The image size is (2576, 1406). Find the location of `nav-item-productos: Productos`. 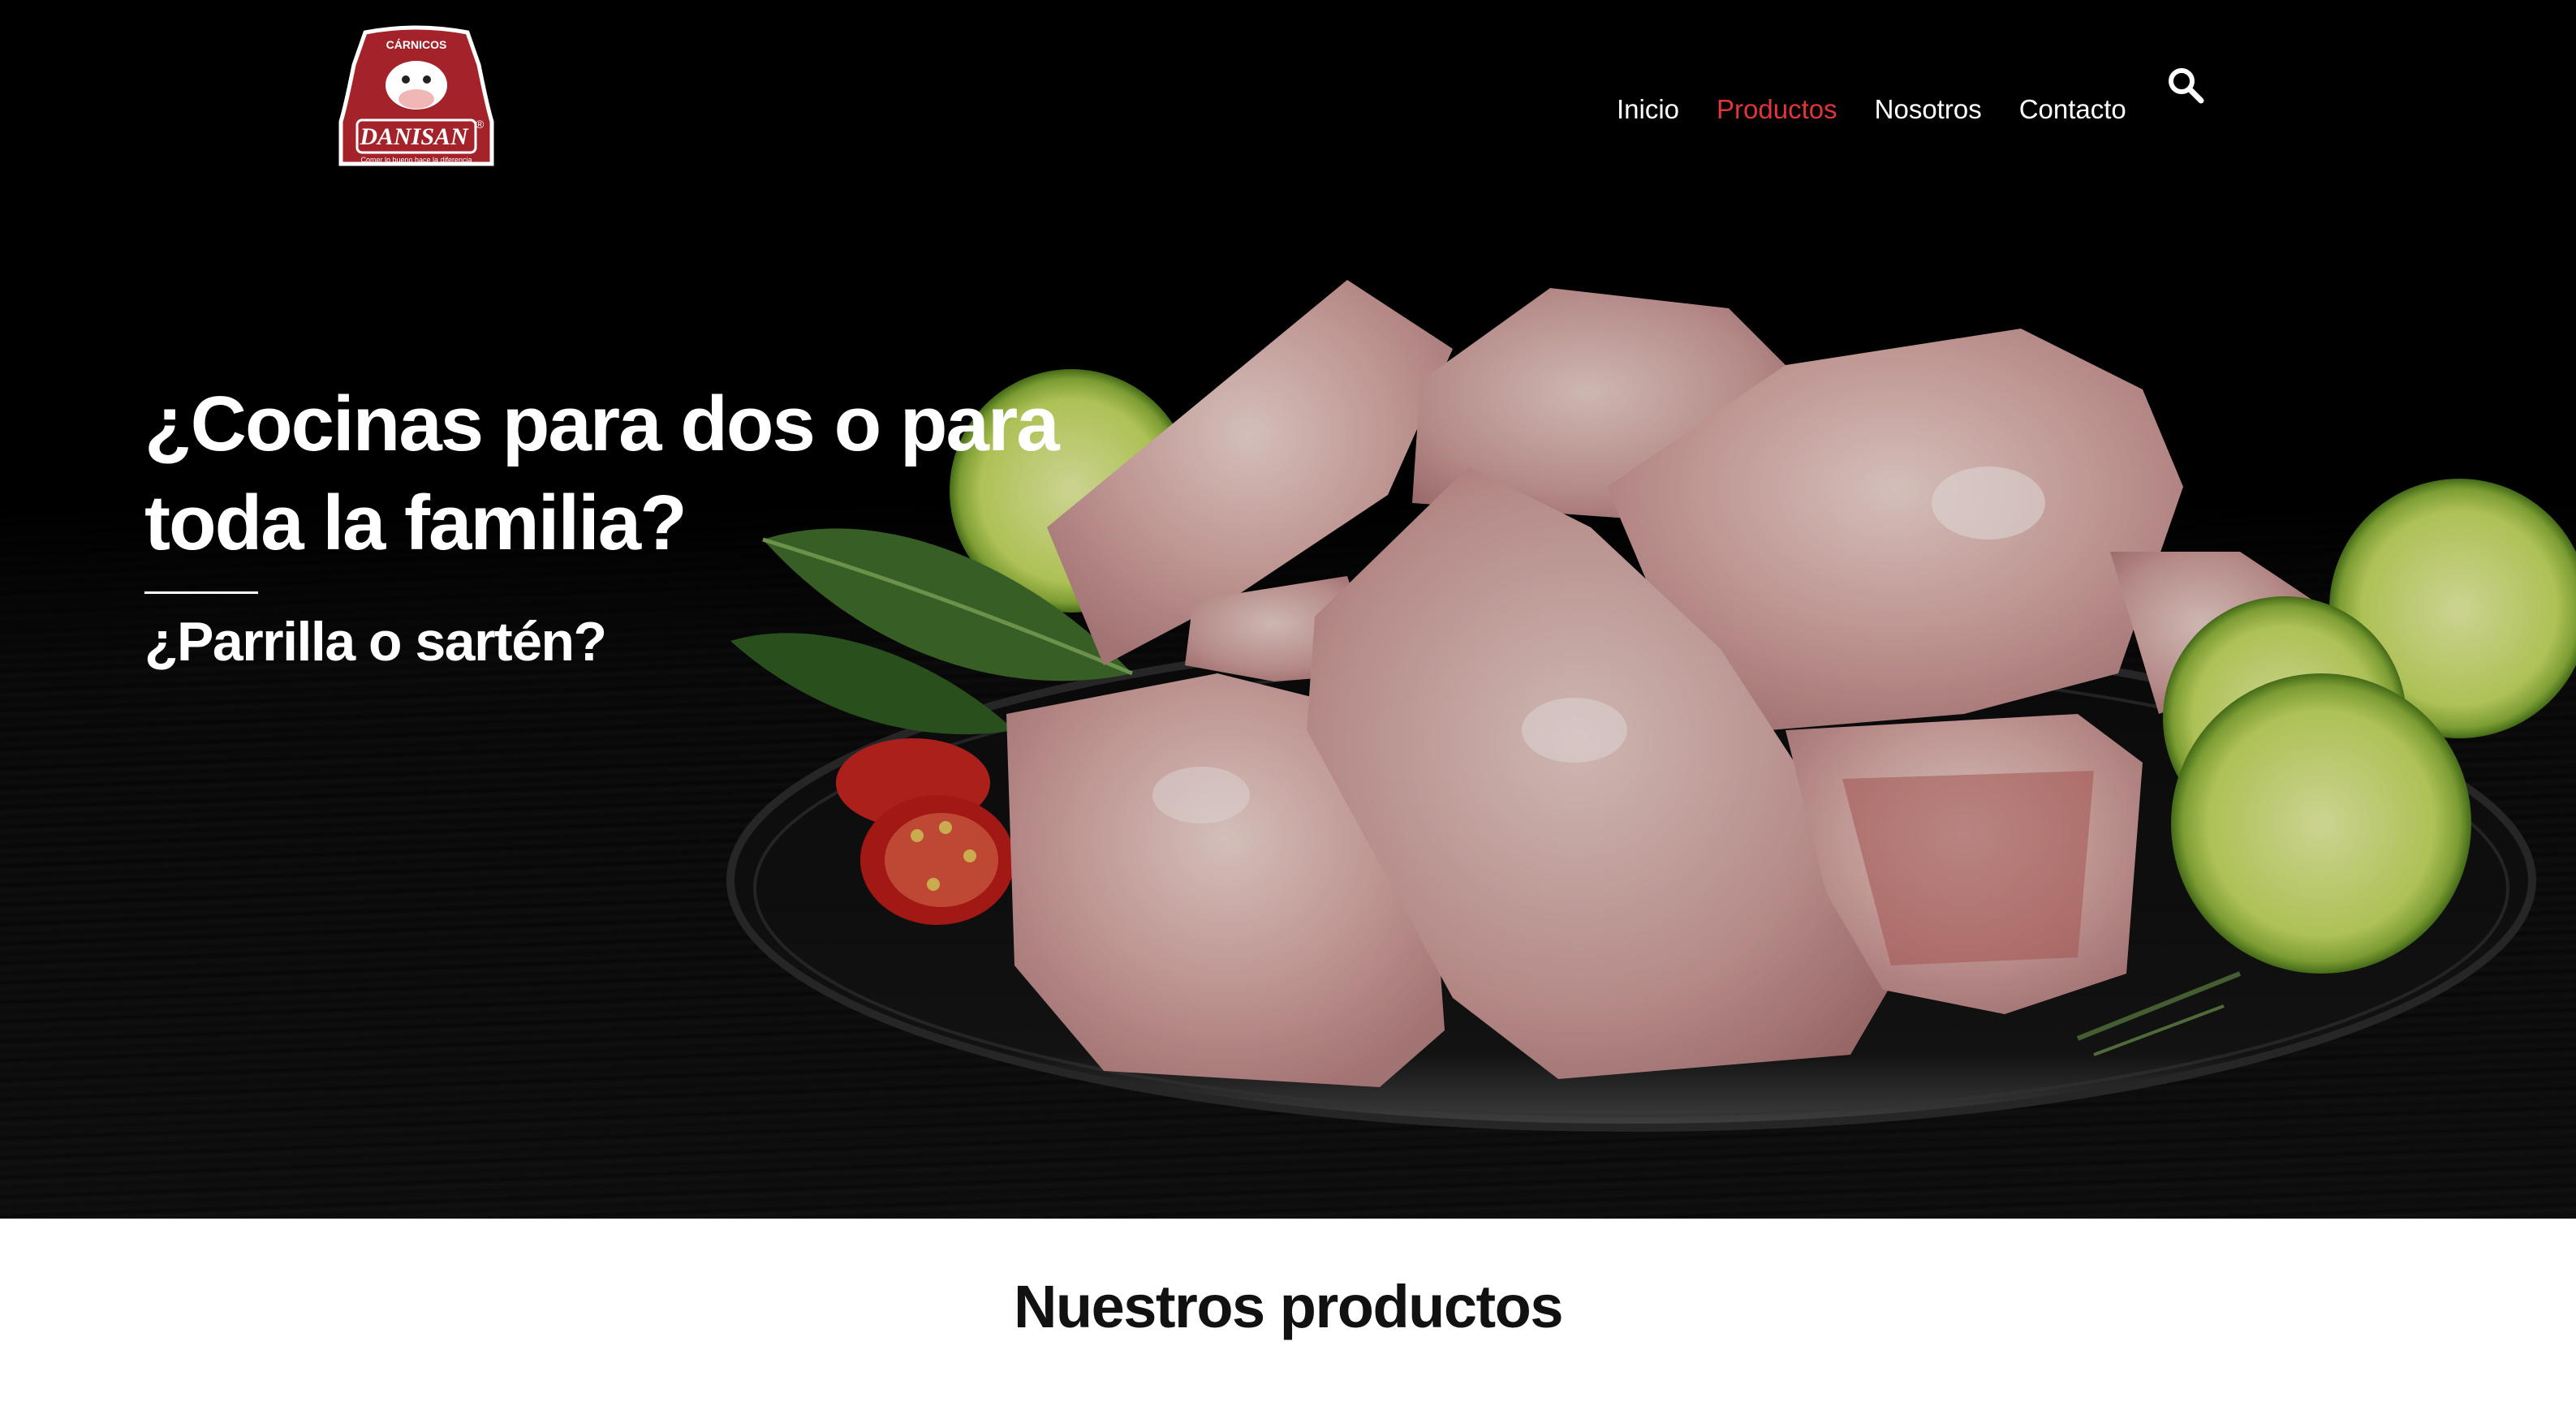

nav-item-productos: Productos is located at coordinates (1777, 109).